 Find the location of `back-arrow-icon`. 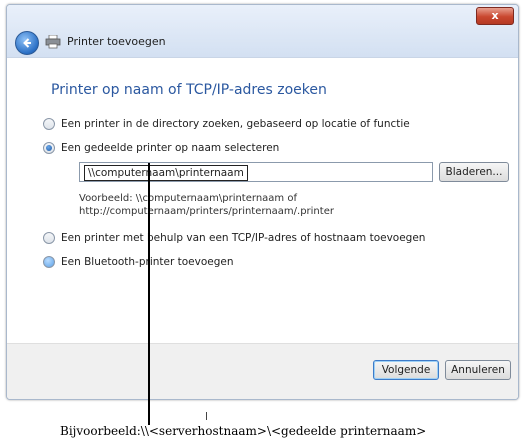

back-arrow-icon is located at coordinates (27, 43).